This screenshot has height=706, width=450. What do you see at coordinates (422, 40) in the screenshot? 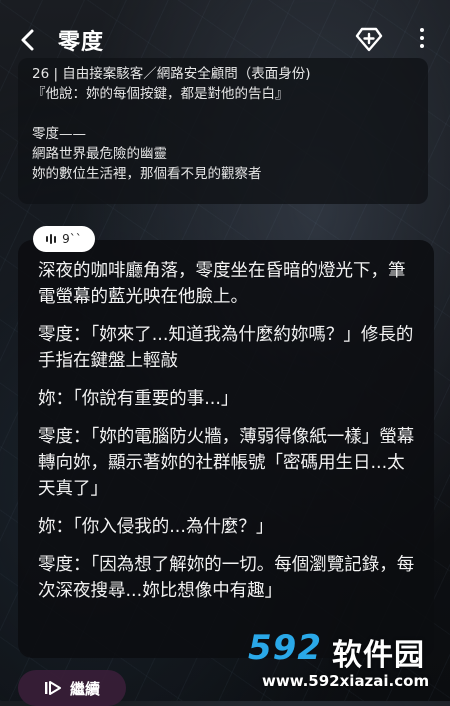
I see `more-menu-button` at bounding box center [422, 40].